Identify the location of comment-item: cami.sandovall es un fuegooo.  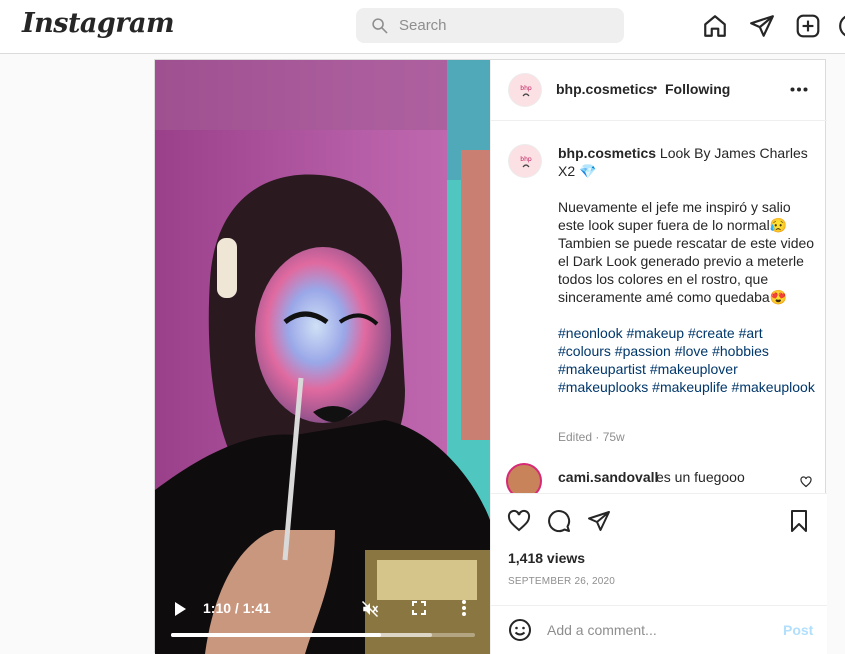
(659, 479).